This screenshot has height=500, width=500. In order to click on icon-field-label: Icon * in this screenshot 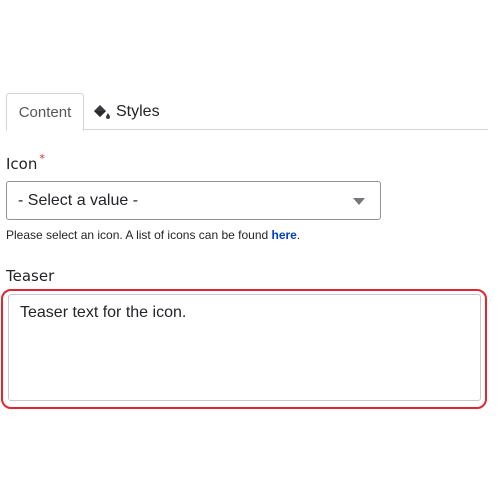, I will do `click(25, 162)`.